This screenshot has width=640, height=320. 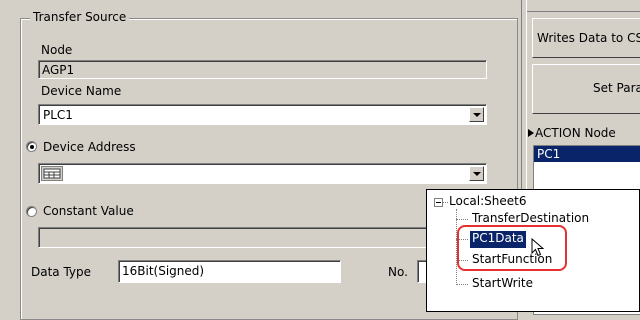 I want to click on action-node-label: ACTION Node, so click(x=575, y=133).